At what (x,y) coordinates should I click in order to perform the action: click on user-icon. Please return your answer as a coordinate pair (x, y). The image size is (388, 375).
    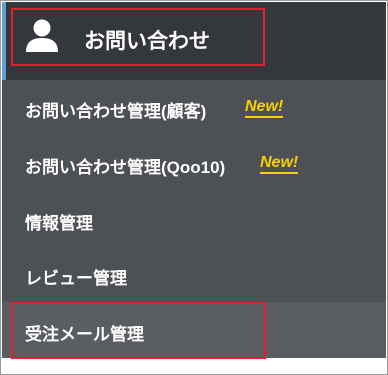
    Looking at the image, I should click on (42, 35).